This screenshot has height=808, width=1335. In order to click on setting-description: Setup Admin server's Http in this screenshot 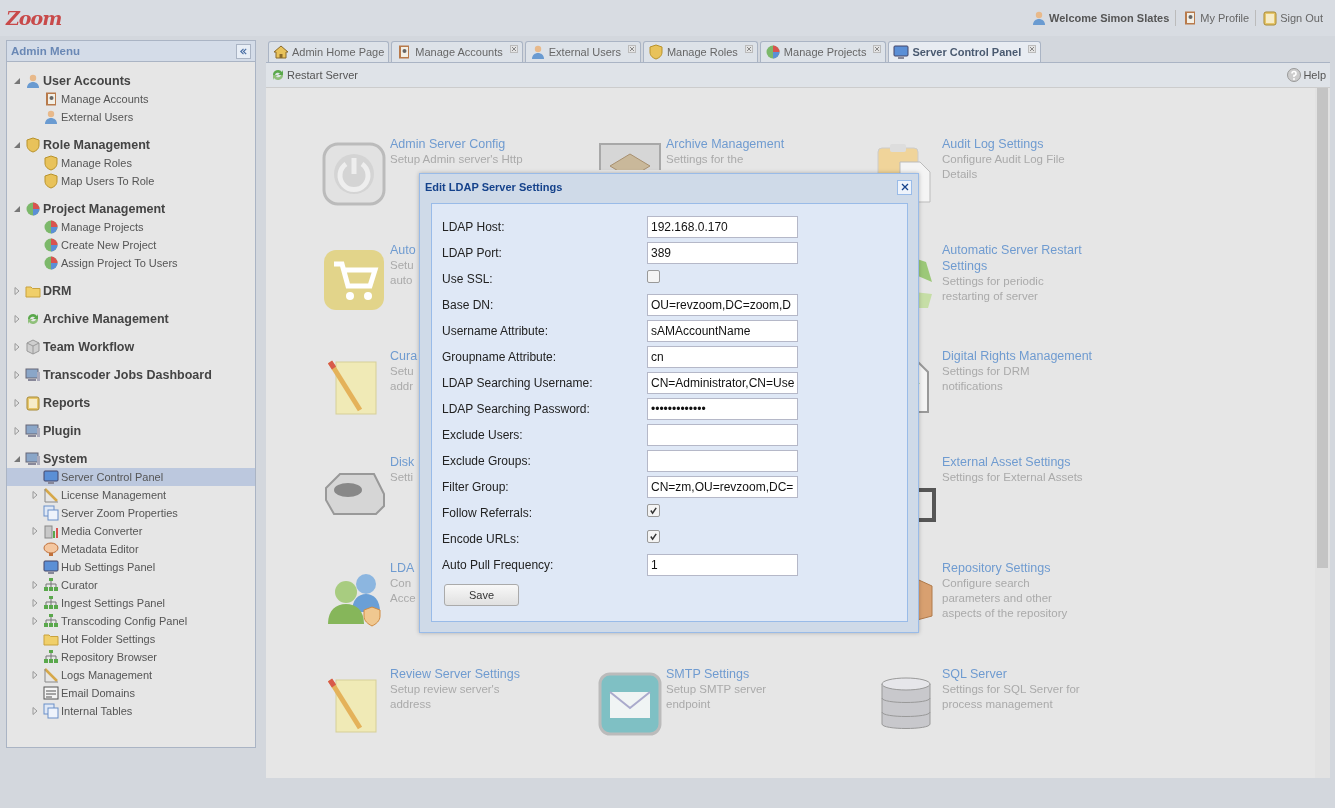, I will do `click(456, 159)`.